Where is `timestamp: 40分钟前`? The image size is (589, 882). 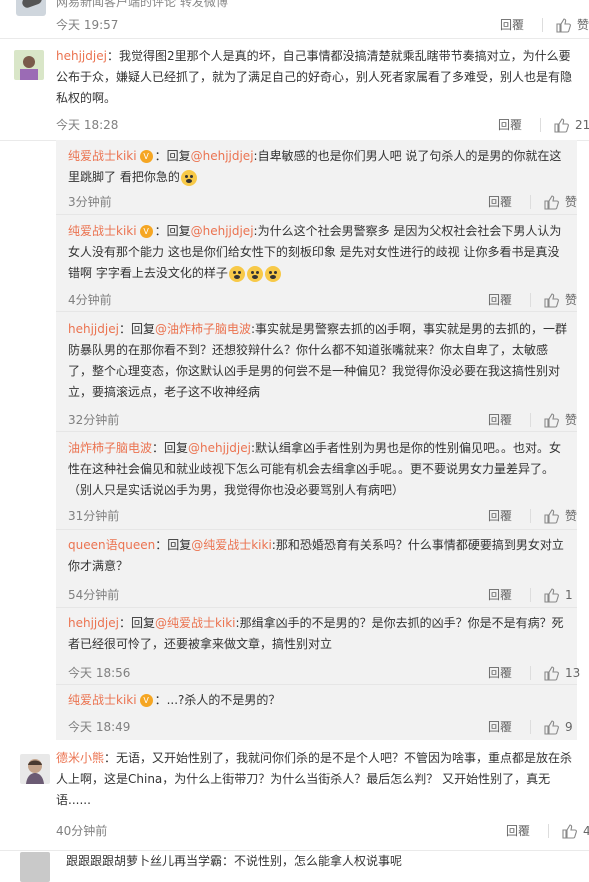 timestamp: 40分钟前 is located at coordinates (82, 831).